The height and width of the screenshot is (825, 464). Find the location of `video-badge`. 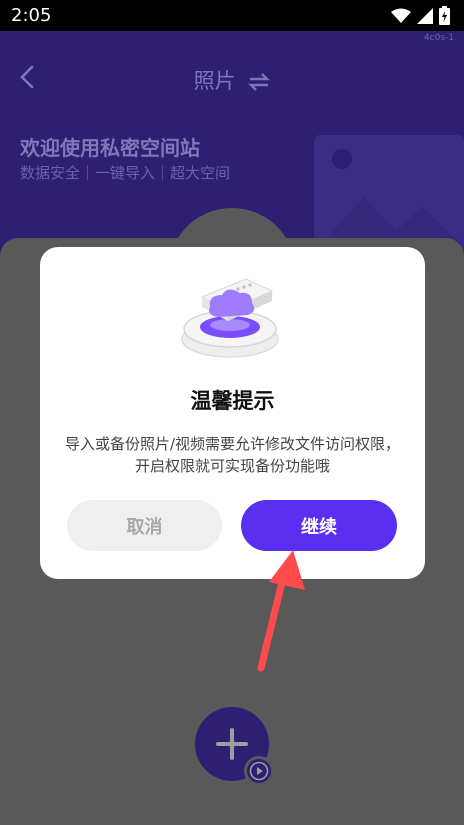

video-badge is located at coordinates (259, 771).